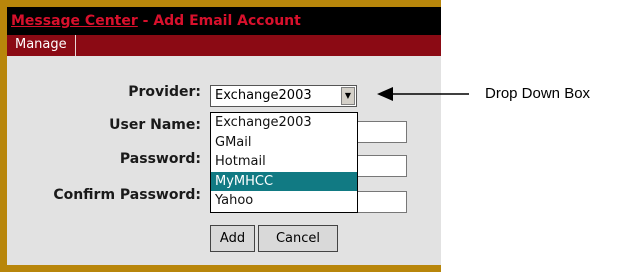 Image resolution: width=619 pixels, height=272 pixels. Describe the element at coordinates (155, 125) in the screenshot. I see `username-label: User Name:` at that location.